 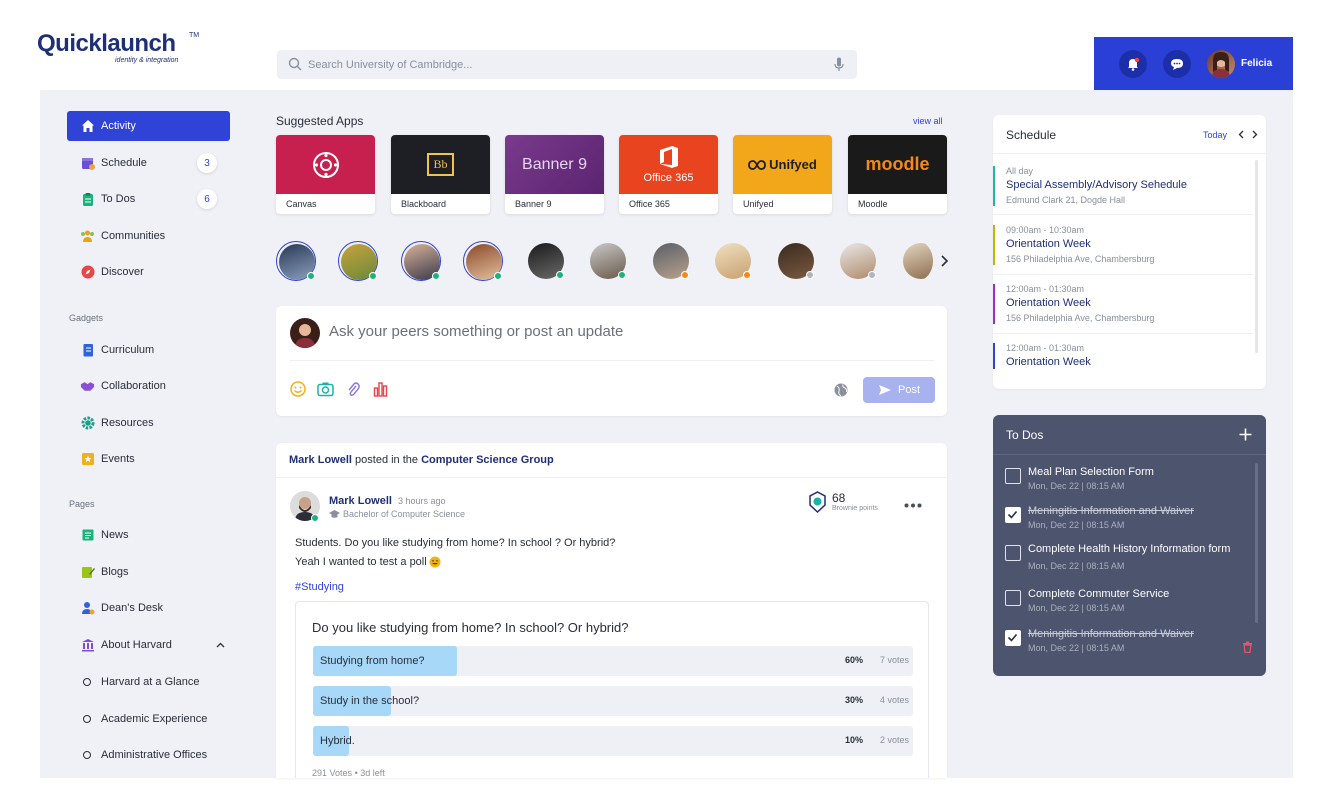 What do you see at coordinates (487, 460) in the screenshot?
I see `post-context-group: Computer Science Group` at bounding box center [487, 460].